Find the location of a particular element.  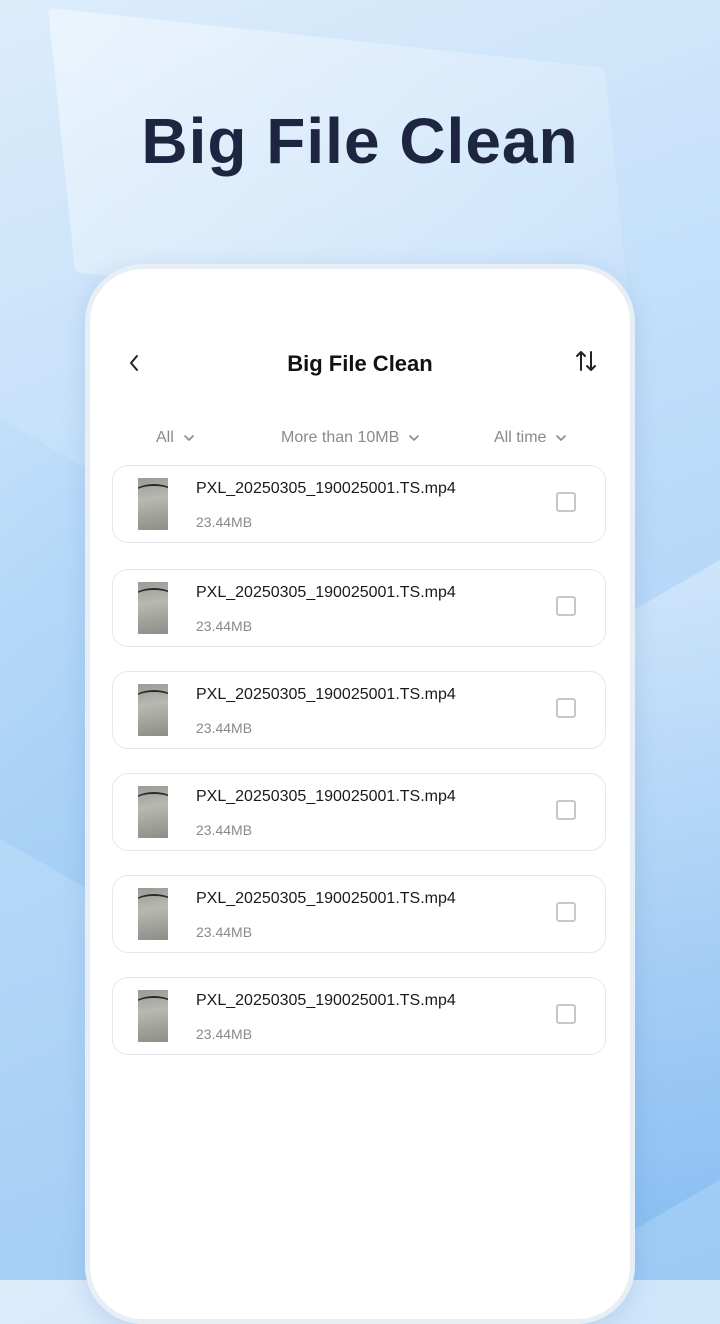

app-header: Big File Clean is located at coordinates (360, 365).